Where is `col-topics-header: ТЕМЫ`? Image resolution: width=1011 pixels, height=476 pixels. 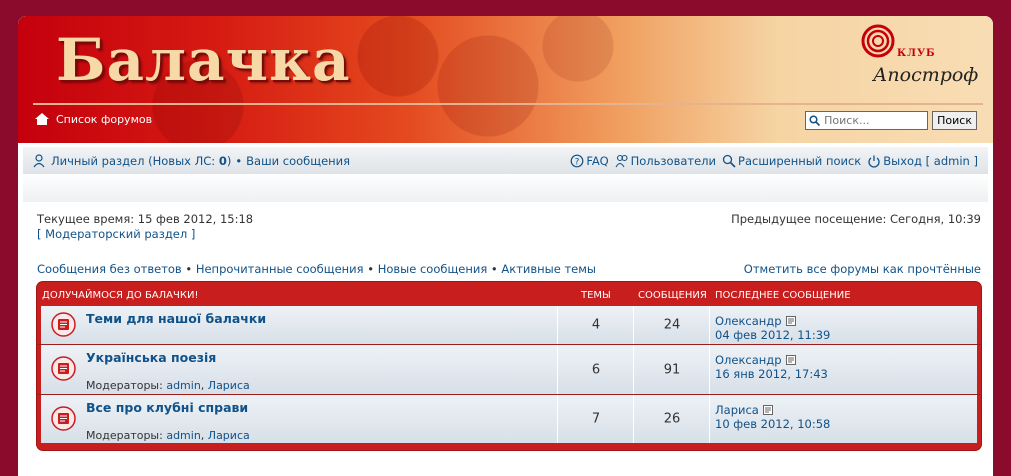 col-topics-header: ТЕМЫ is located at coordinates (596, 295).